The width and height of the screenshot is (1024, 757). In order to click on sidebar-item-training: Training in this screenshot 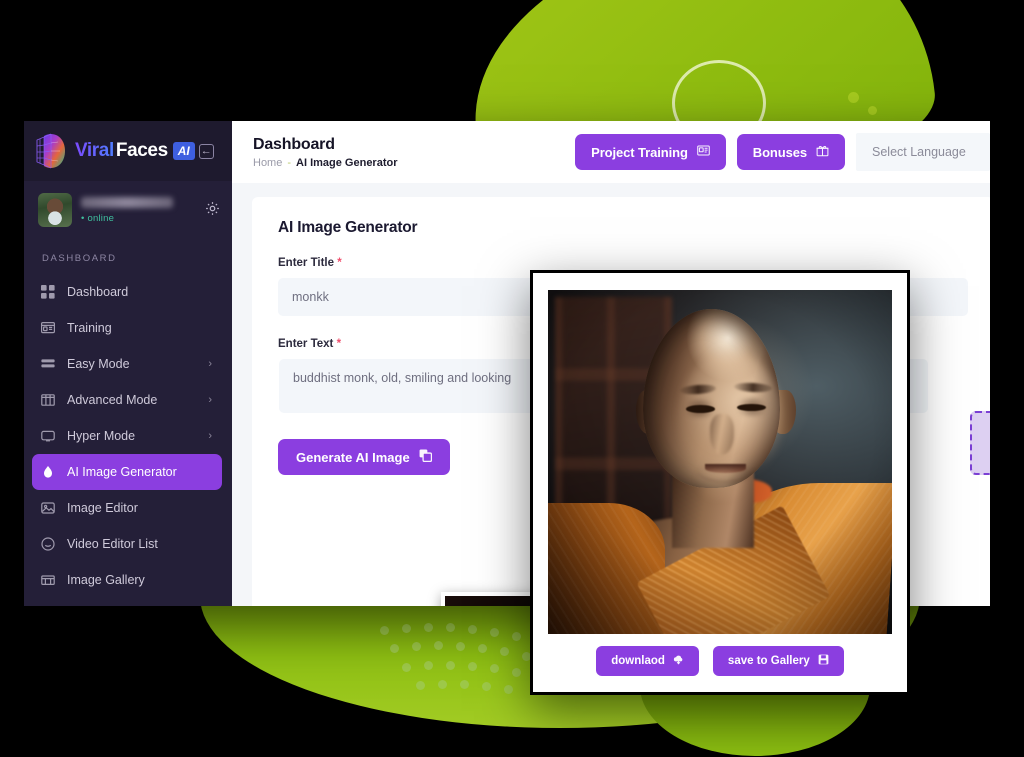, I will do `click(127, 328)`.